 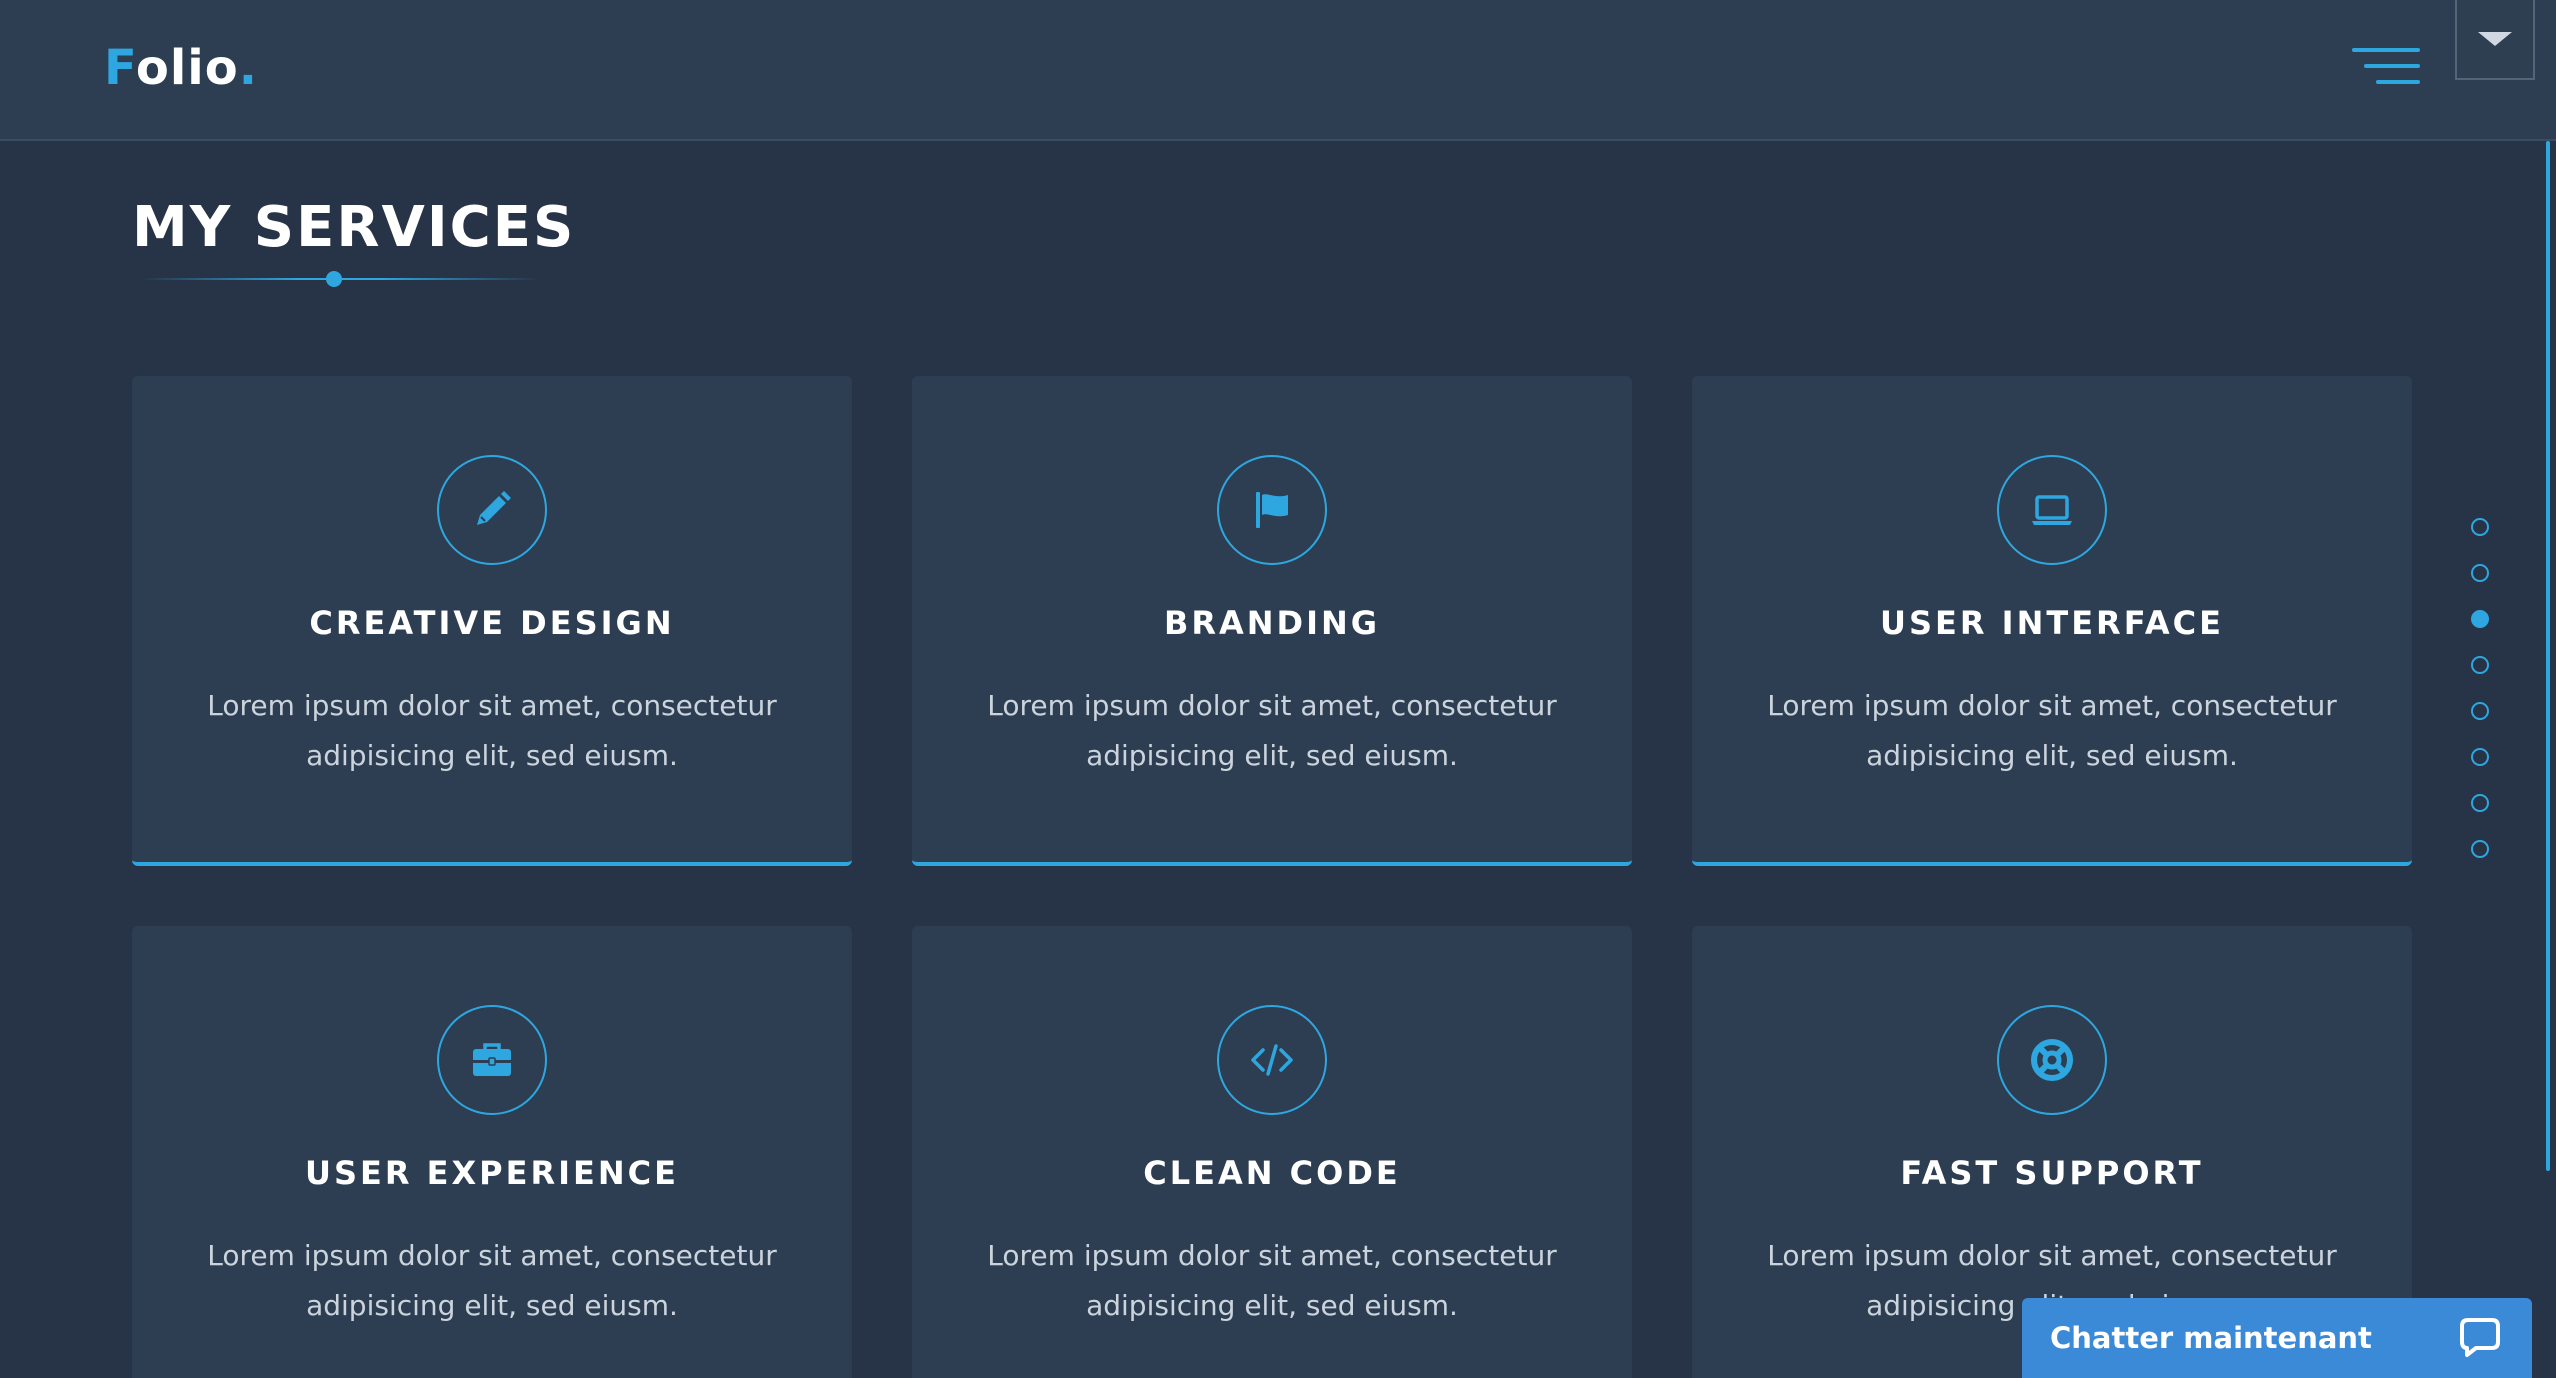 I want to click on pencil-icon, so click(x=492, y=510).